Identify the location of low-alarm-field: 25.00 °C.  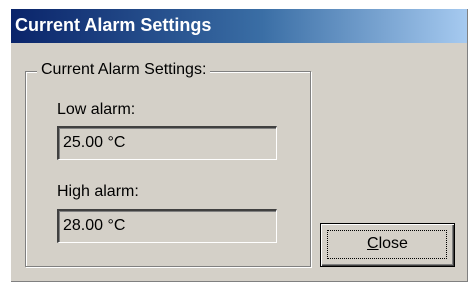
(167, 143).